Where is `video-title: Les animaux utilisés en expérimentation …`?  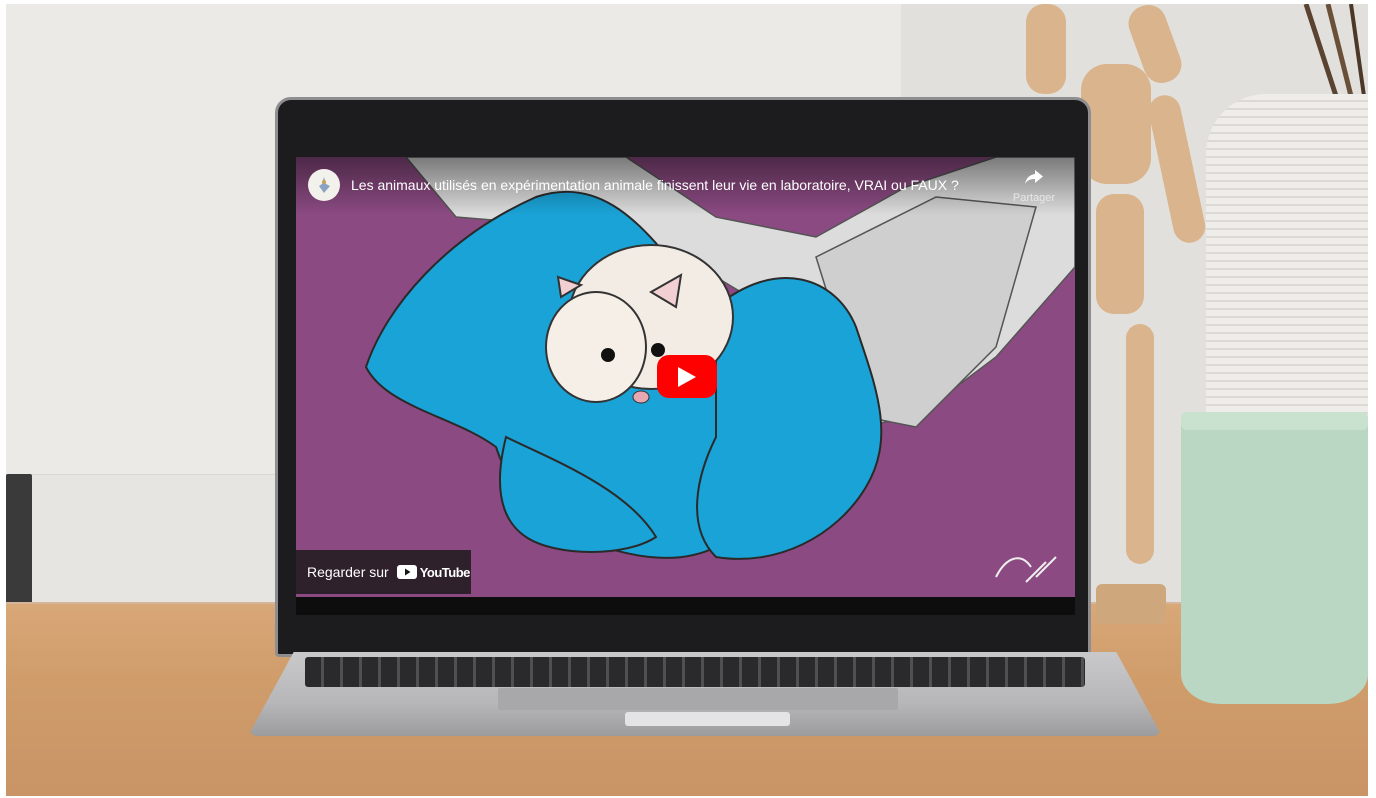 video-title: Les animaux utilisés en expérimentation … is located at coordinates (671, 185).